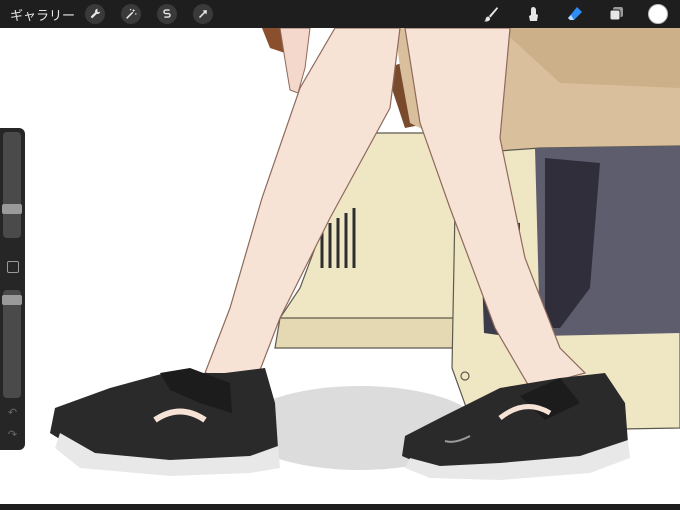 The height and width of the screenshot is (510, 680). I want to click on redo-arrow-icon: ↷, so click(12, 434).